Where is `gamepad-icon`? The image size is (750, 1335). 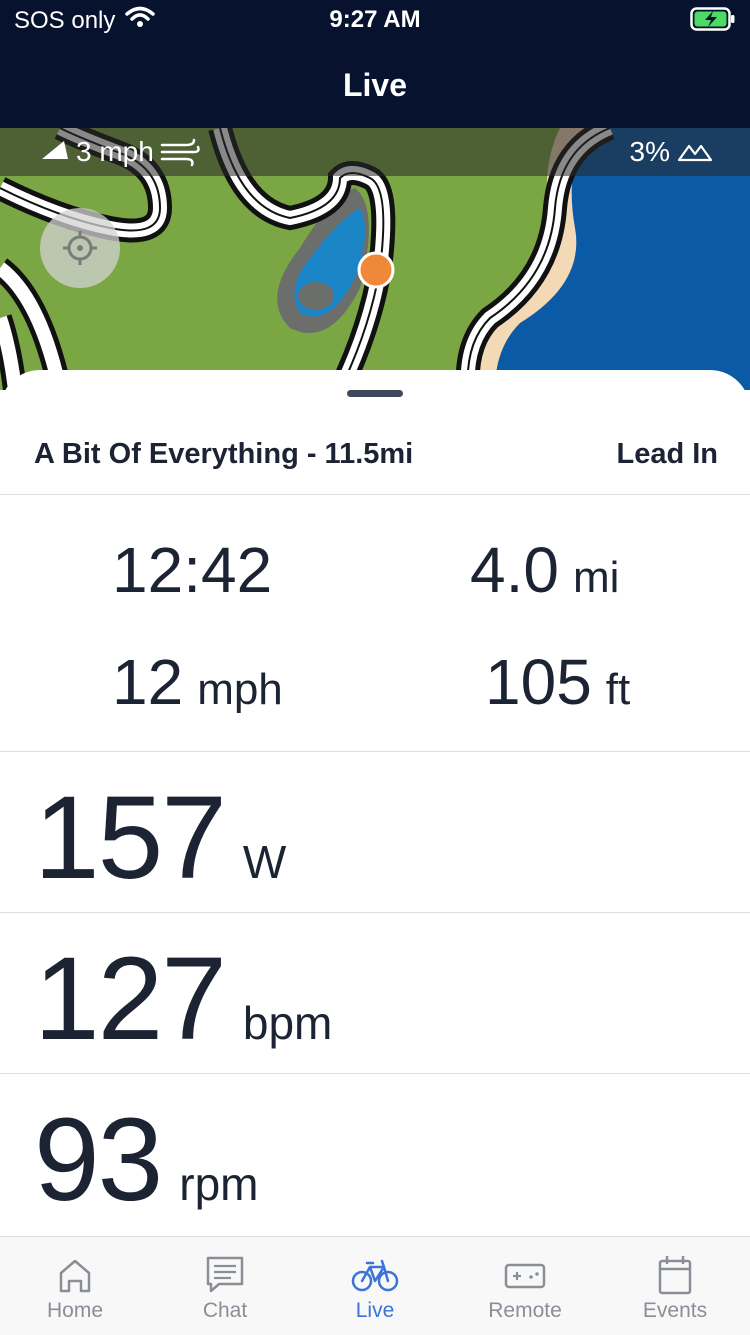 gamepad-icon is located at coordinates (525, 1275).